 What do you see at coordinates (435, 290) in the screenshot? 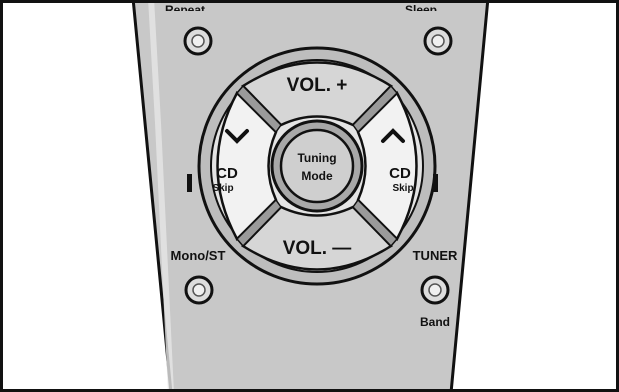
I see `tuner-band-button` at bounding box center [435, 290].